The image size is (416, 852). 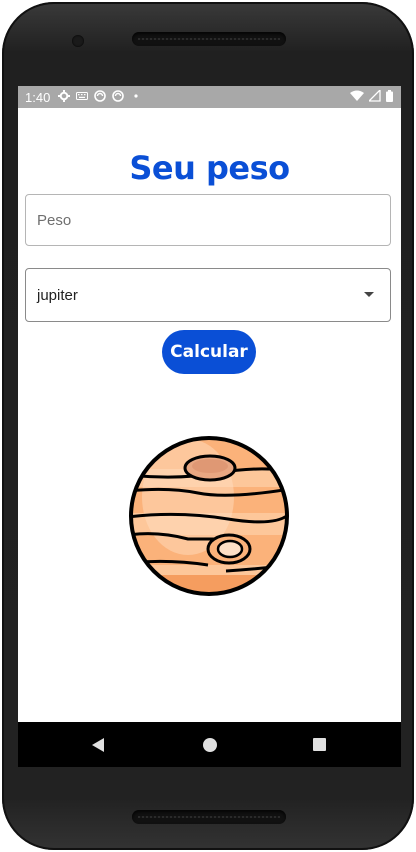 I want to click on status-bar: 1:40, so click(x=209, y=97).